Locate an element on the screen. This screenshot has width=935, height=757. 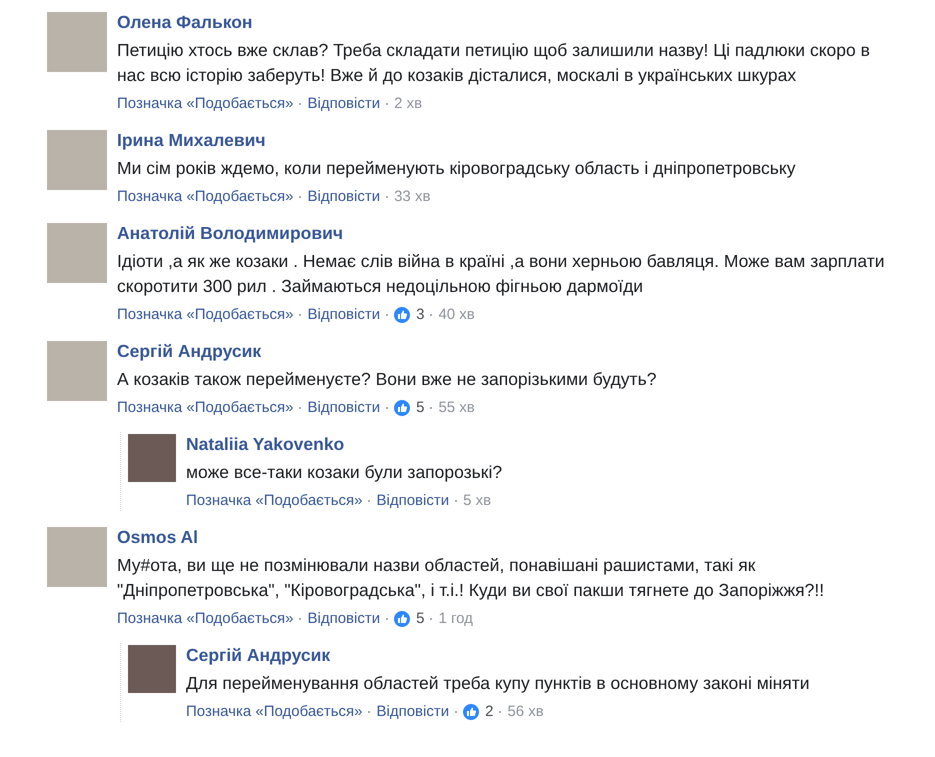
comment-text: Му#ота, ви ще не позмінювали назви областей, понавішані рашистами, такі як "Дніпропетровська", "Кіровоградська", і т.і.! Куди ви свої пакши тягнете до Запоріжжя?!! is located at coordinates (471, 578).